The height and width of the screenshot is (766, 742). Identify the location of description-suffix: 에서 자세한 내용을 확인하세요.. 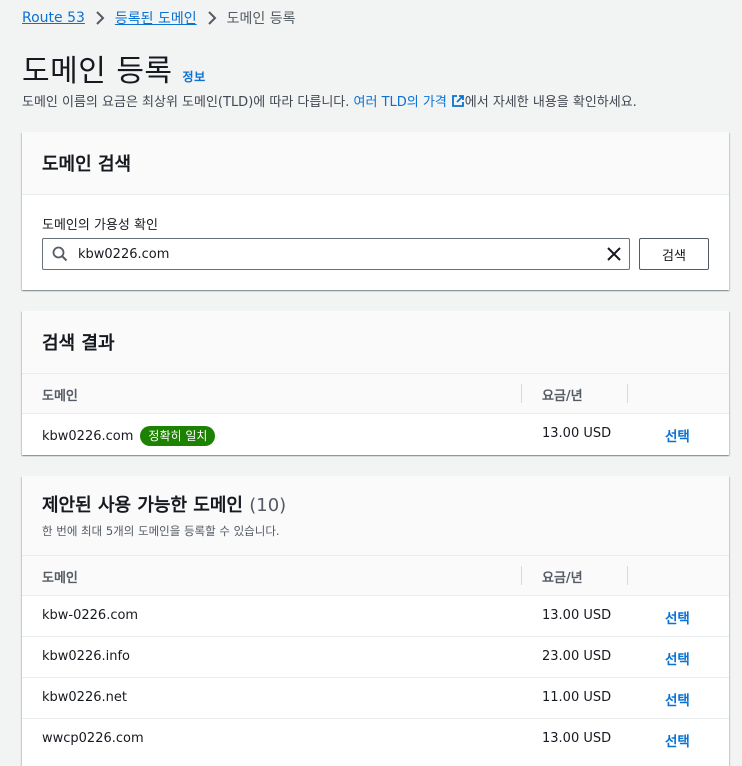
(550, 102).